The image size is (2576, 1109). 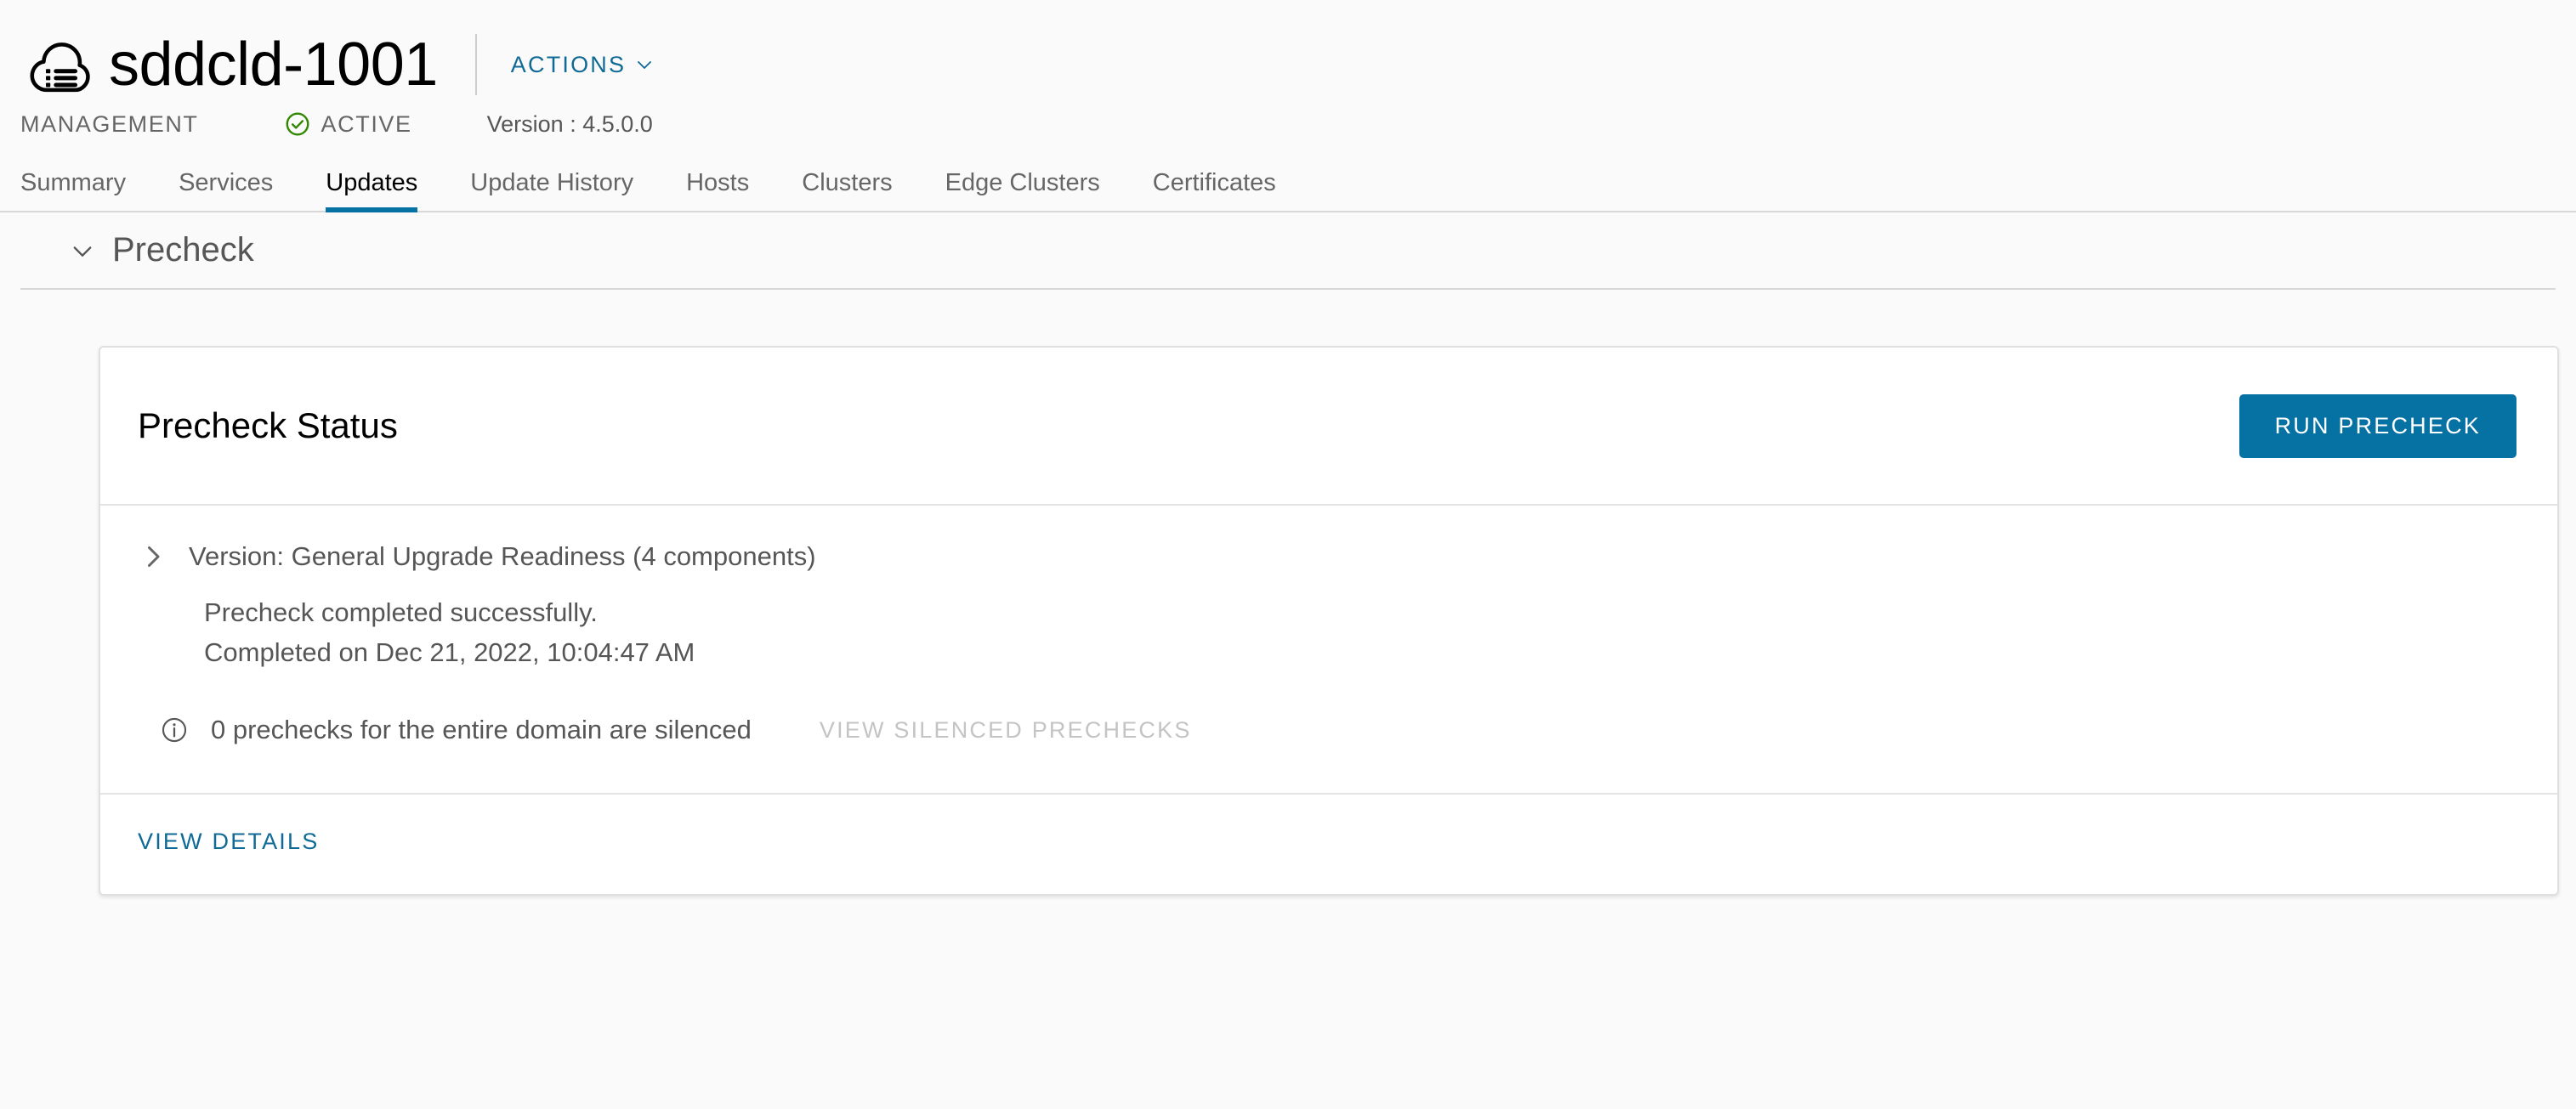 What do you see at coordinates (1288, 124) in the screenshot?
I see `domain-meta-row: MANAGEMENT ACTIVE Version : 4.5.0.0` at bounding box center [1288, 124].